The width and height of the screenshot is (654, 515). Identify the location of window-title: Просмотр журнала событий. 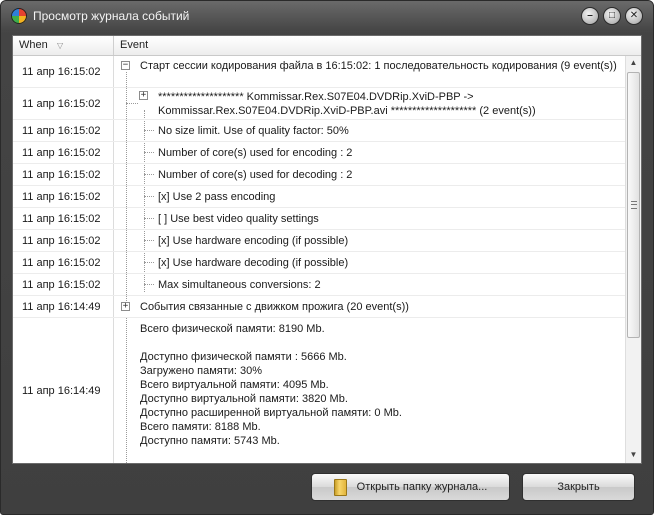
(111, 16).